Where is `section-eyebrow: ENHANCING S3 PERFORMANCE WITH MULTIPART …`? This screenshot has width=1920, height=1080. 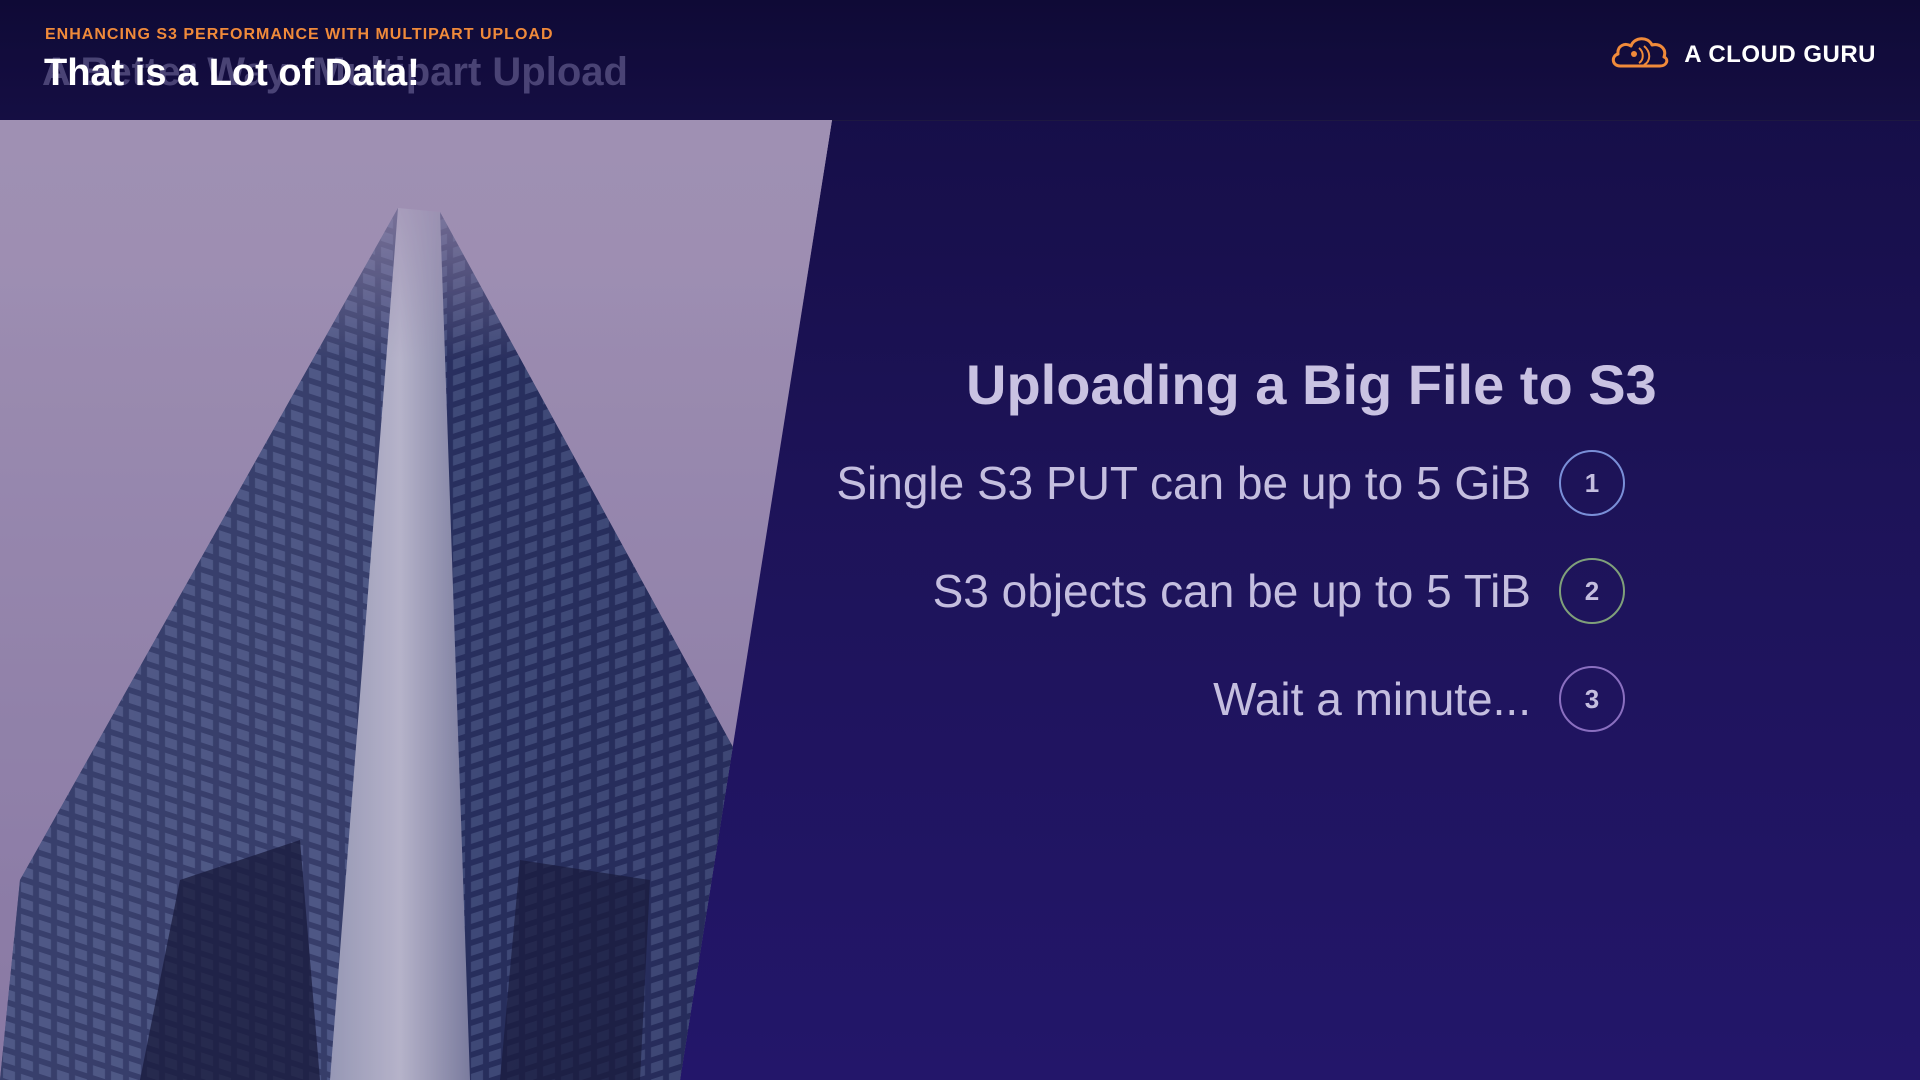 section-eyebrow: ENHANCING S3 PERFORMANCE WITH MULTIPART … is located at coordinates (299, 34).